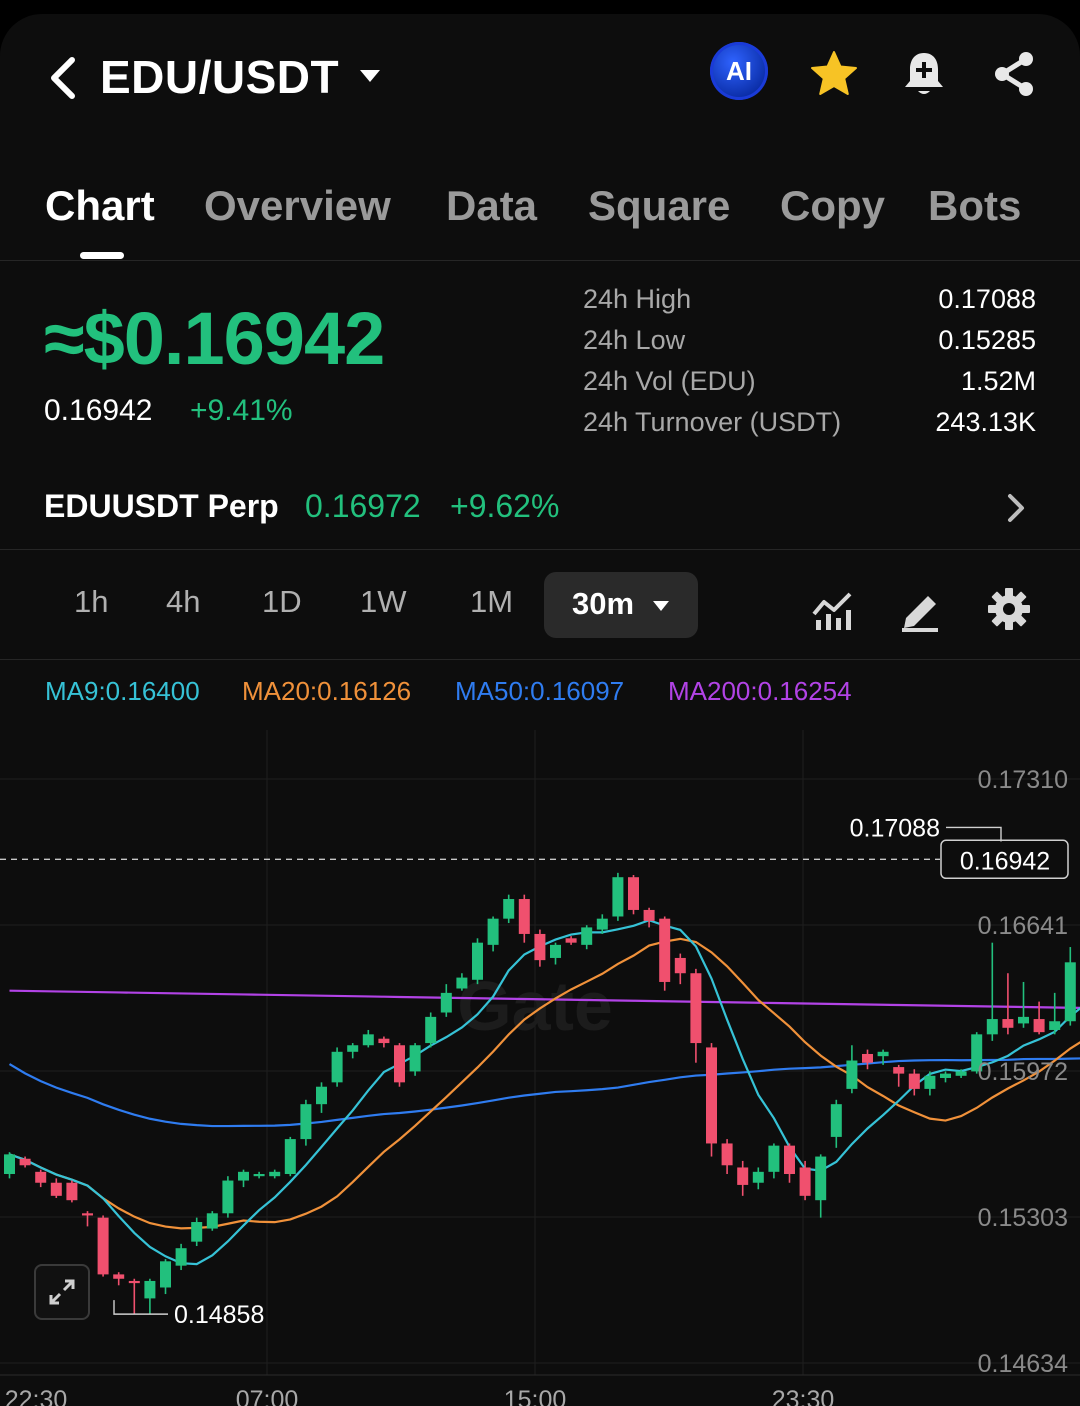  What do you see at coordinates (895, 828) in the screenshot?
I see `high-marker-label: 0.17088` at bounding box center [895, 828].